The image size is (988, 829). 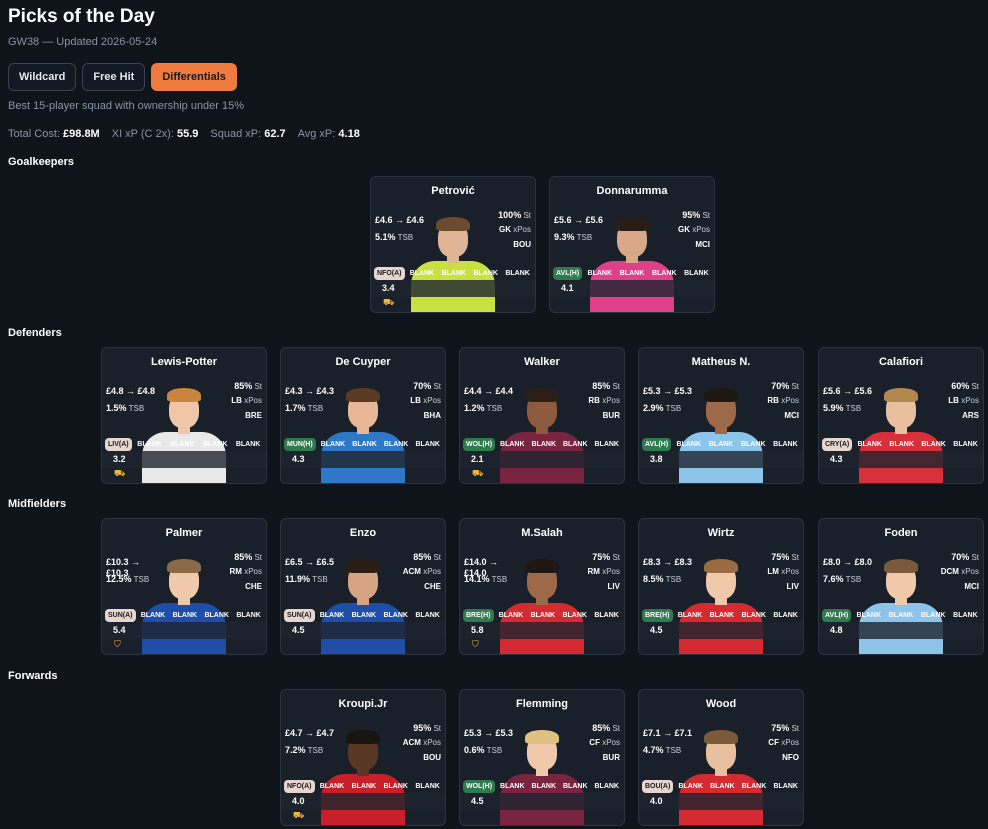 I want to click on player-price: £5.6 → £5.6, so click(x=848, y=391).